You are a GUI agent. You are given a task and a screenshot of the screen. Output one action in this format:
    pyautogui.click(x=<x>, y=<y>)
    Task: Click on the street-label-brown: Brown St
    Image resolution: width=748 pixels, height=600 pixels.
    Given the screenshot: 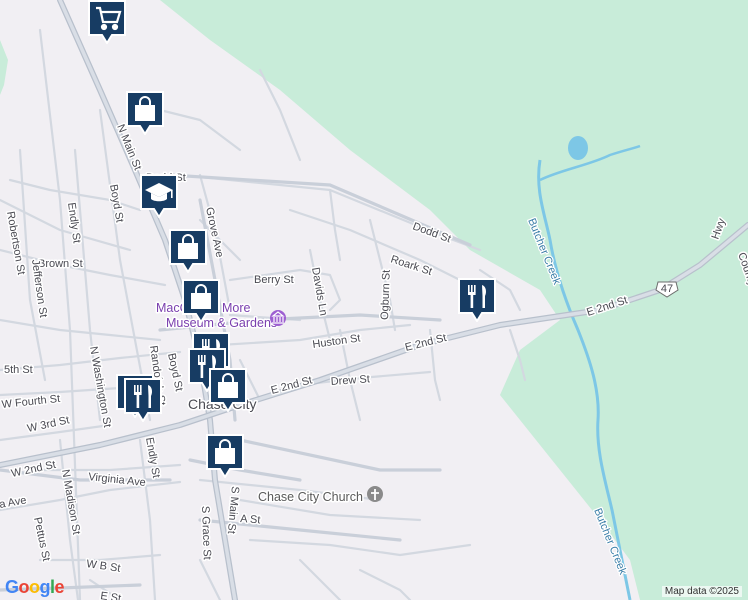 What is the action you would take?
    pyautogui.click(x=60, y=264)
    